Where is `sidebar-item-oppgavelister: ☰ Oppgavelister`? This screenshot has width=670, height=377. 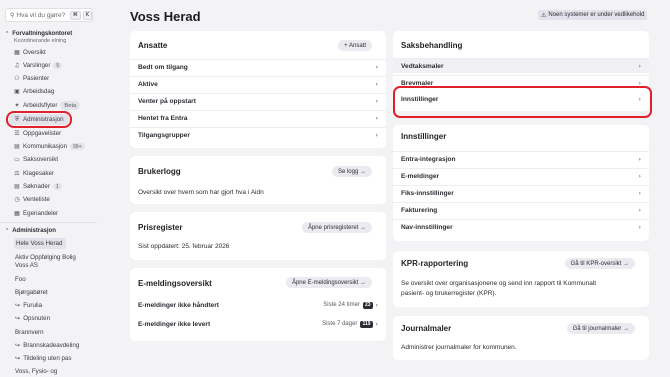 sidebar-item-oppgavelister: ☰ Oppgavelister is located at coordinates (52, 133).